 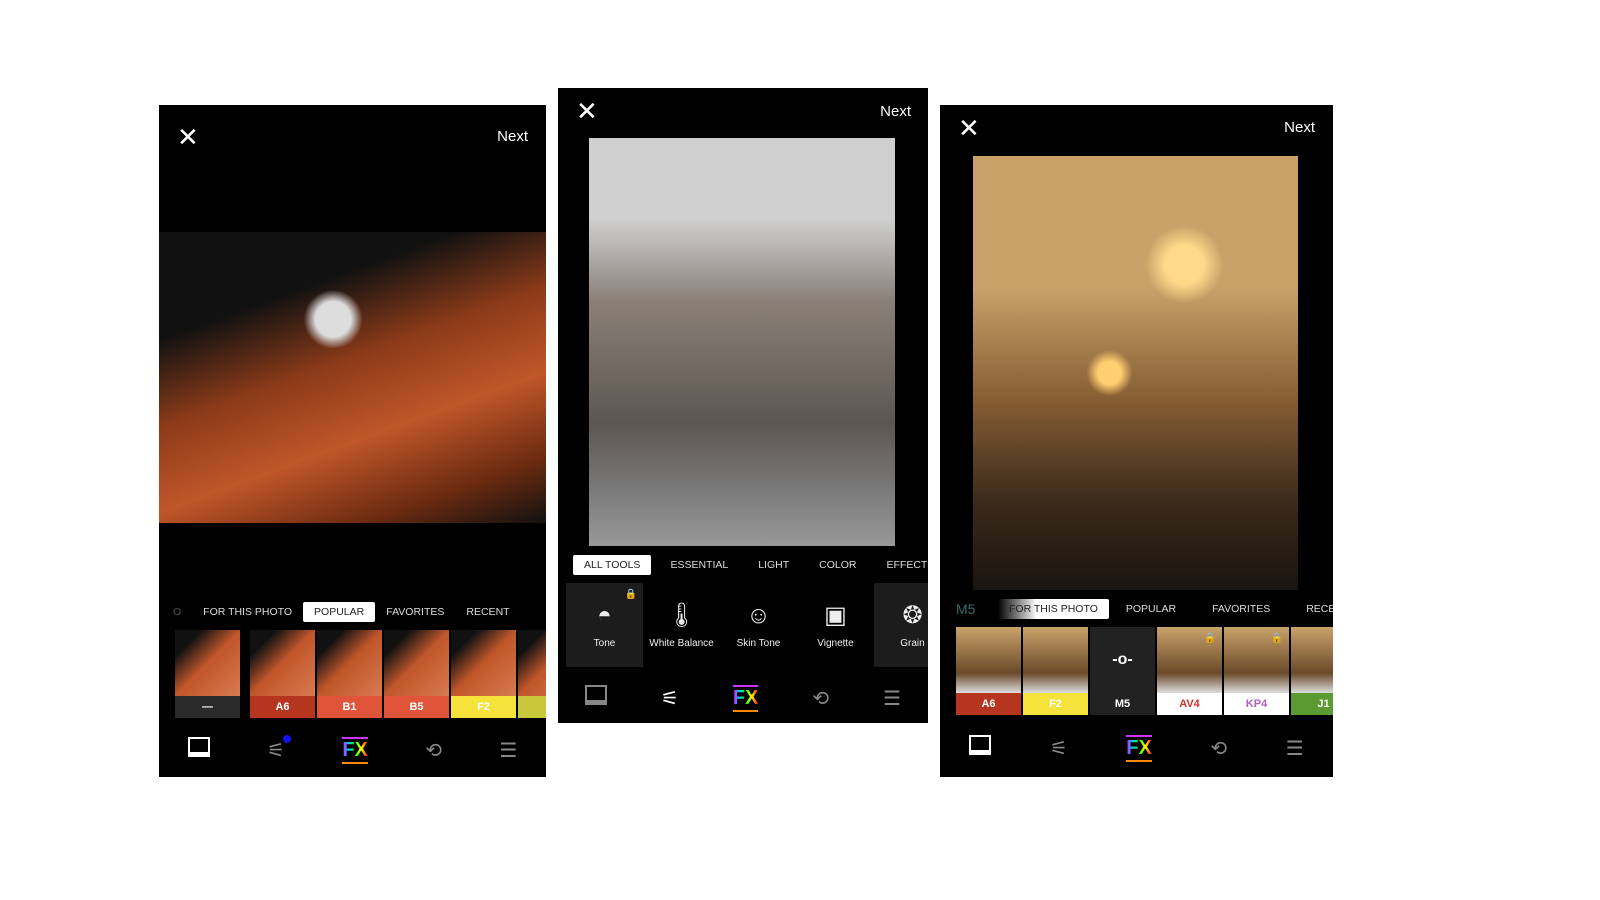 What do you see at coordinates (1189, 660) in the screenshot?
I see `preset-thumbnail: 🔒` at bounding box center [1189, 660].